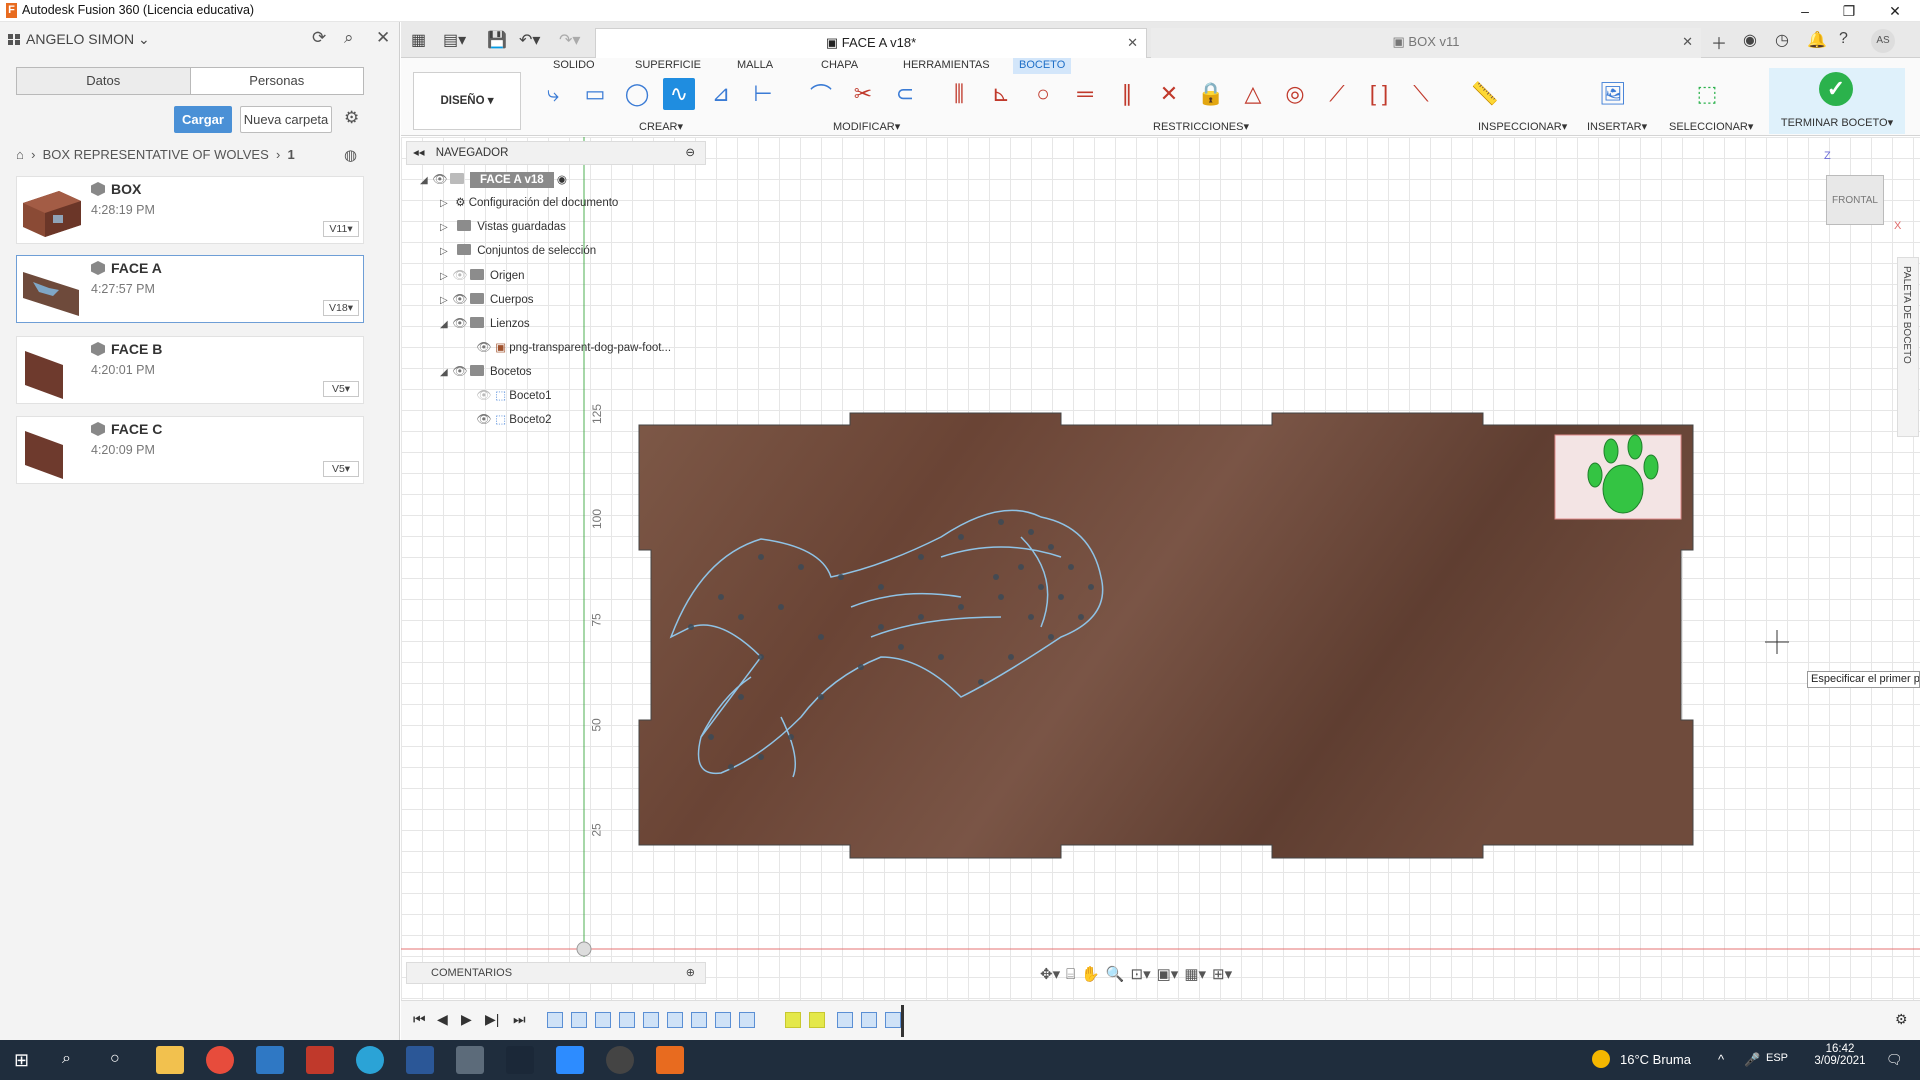 The image size is (1920, 1080). What do you see at coordinates (320, 1060) in the screenshot?
I see `acrobat-icon` at bounding box center [320, 1060].